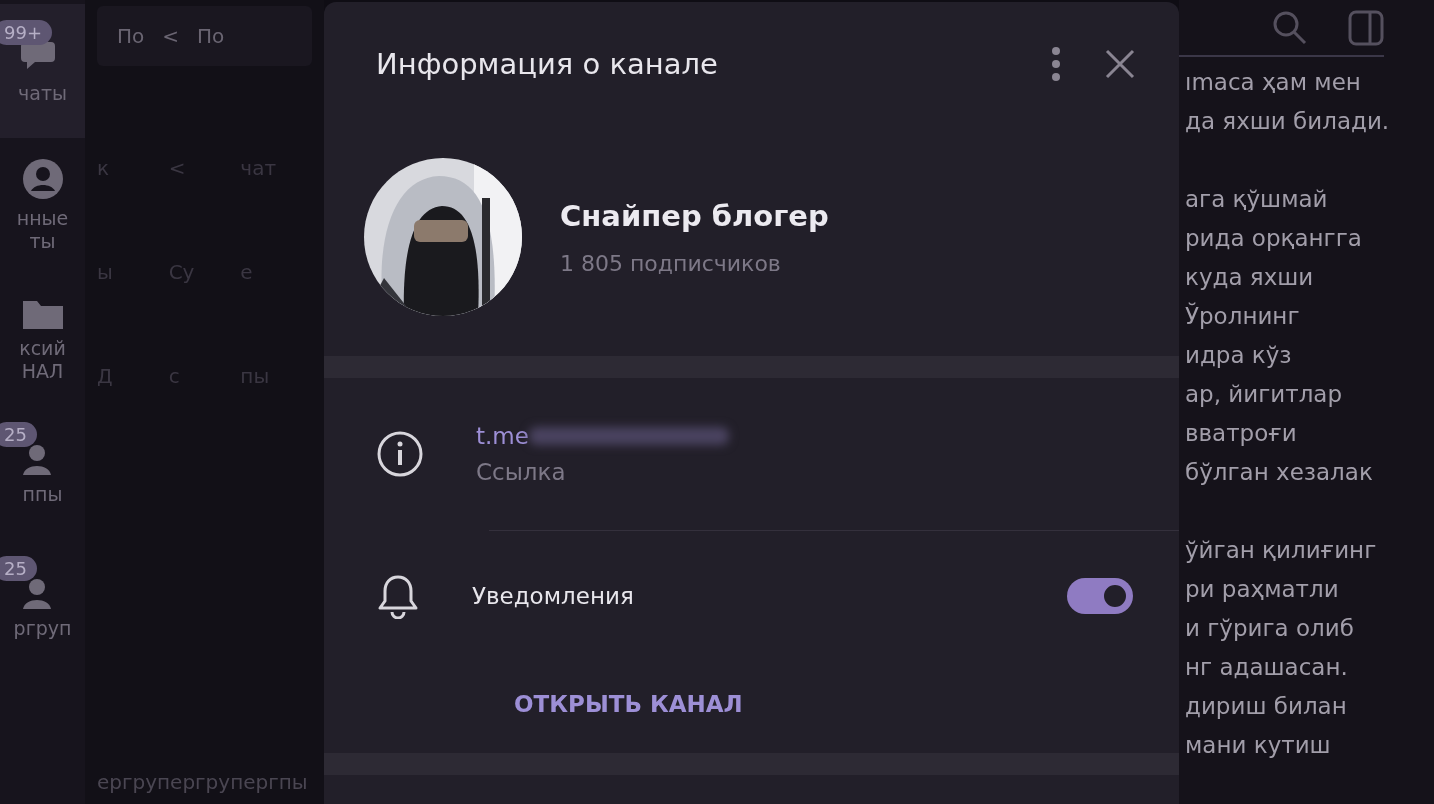 The height and width of the screenshot is (804, 1434). What do you see at coordinates (171, 36) in the screenshot?
I see `search-text: <` at bounding box center [171, 36].